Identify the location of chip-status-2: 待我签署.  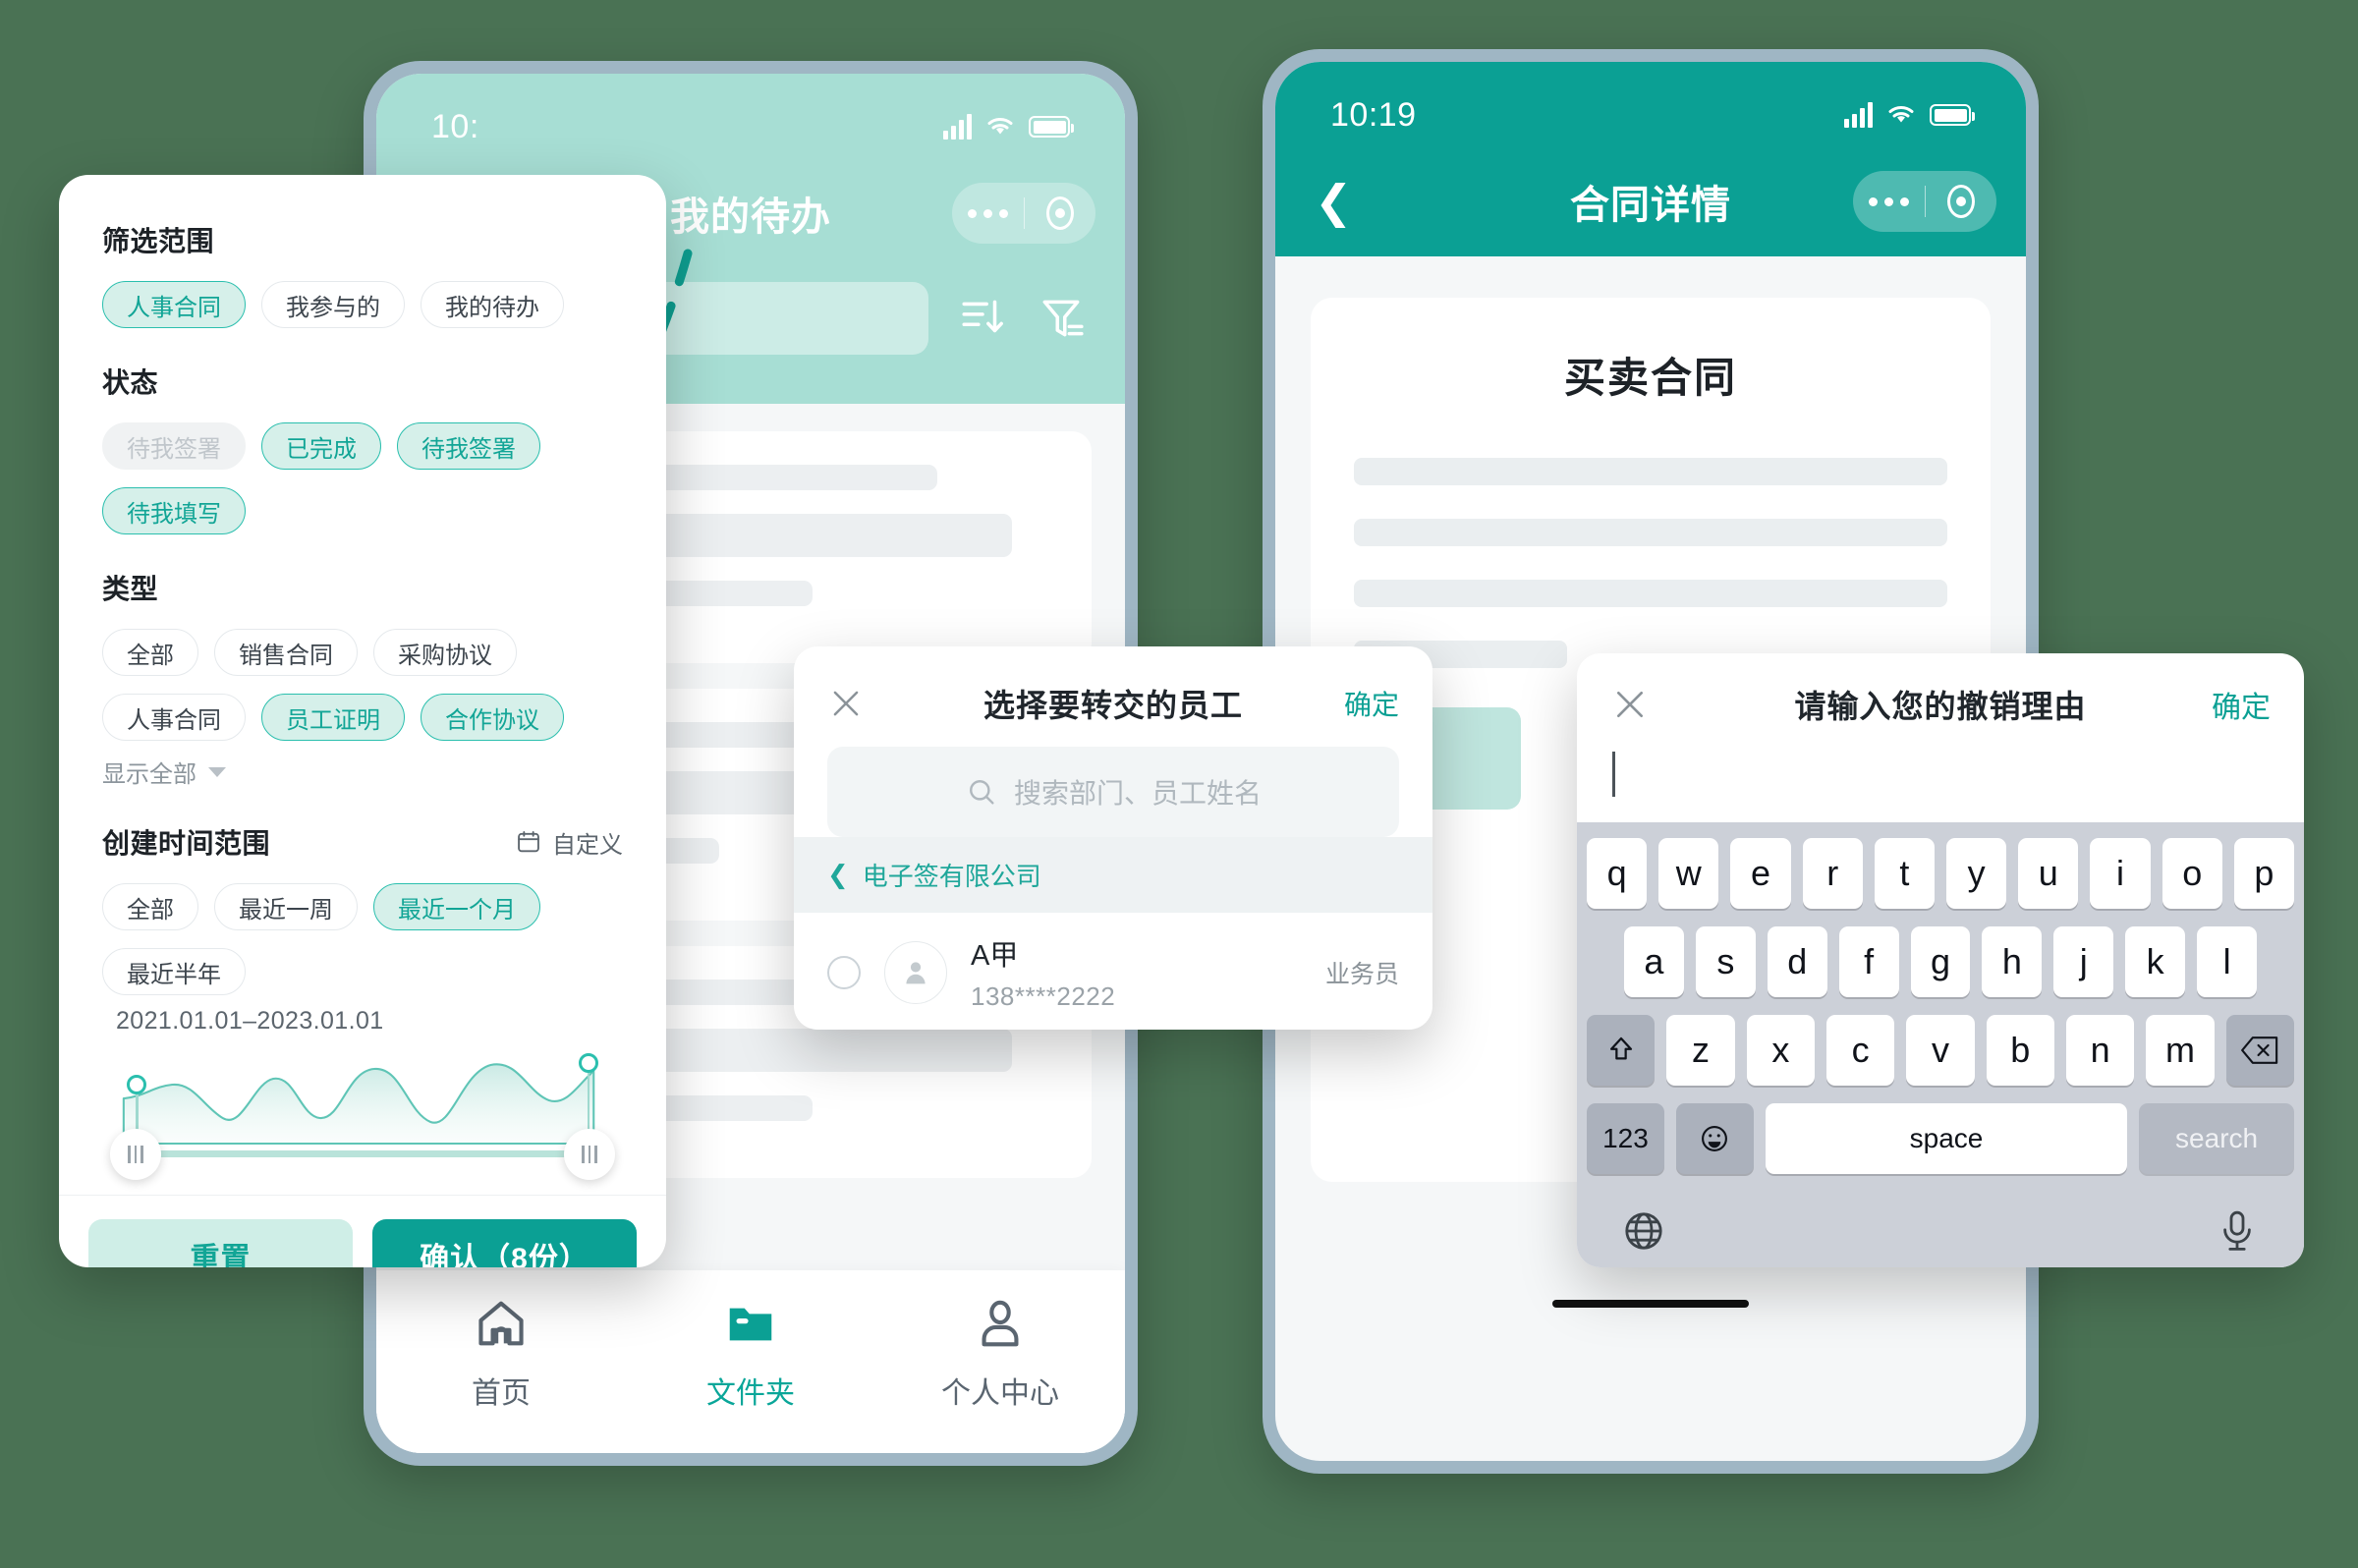
(469, 446).